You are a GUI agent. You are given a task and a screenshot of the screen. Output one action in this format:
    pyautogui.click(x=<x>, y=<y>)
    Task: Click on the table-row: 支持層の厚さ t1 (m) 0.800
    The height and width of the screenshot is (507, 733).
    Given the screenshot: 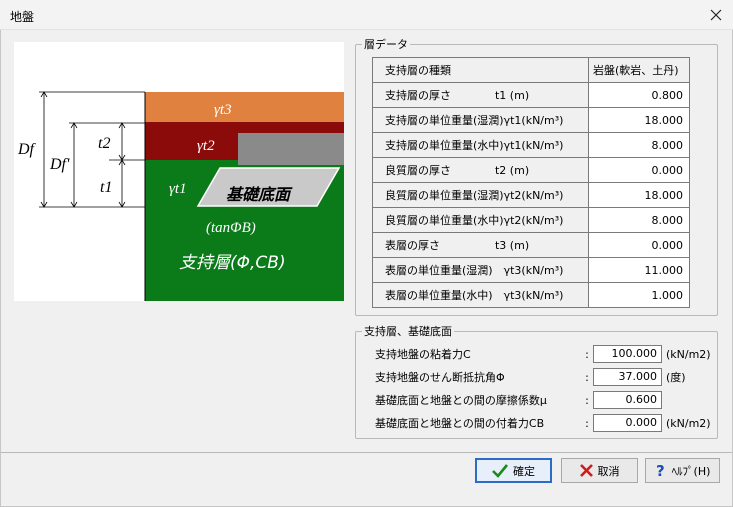 What is the action you would take?
    pyautogui.click(x=531, y=95)
    